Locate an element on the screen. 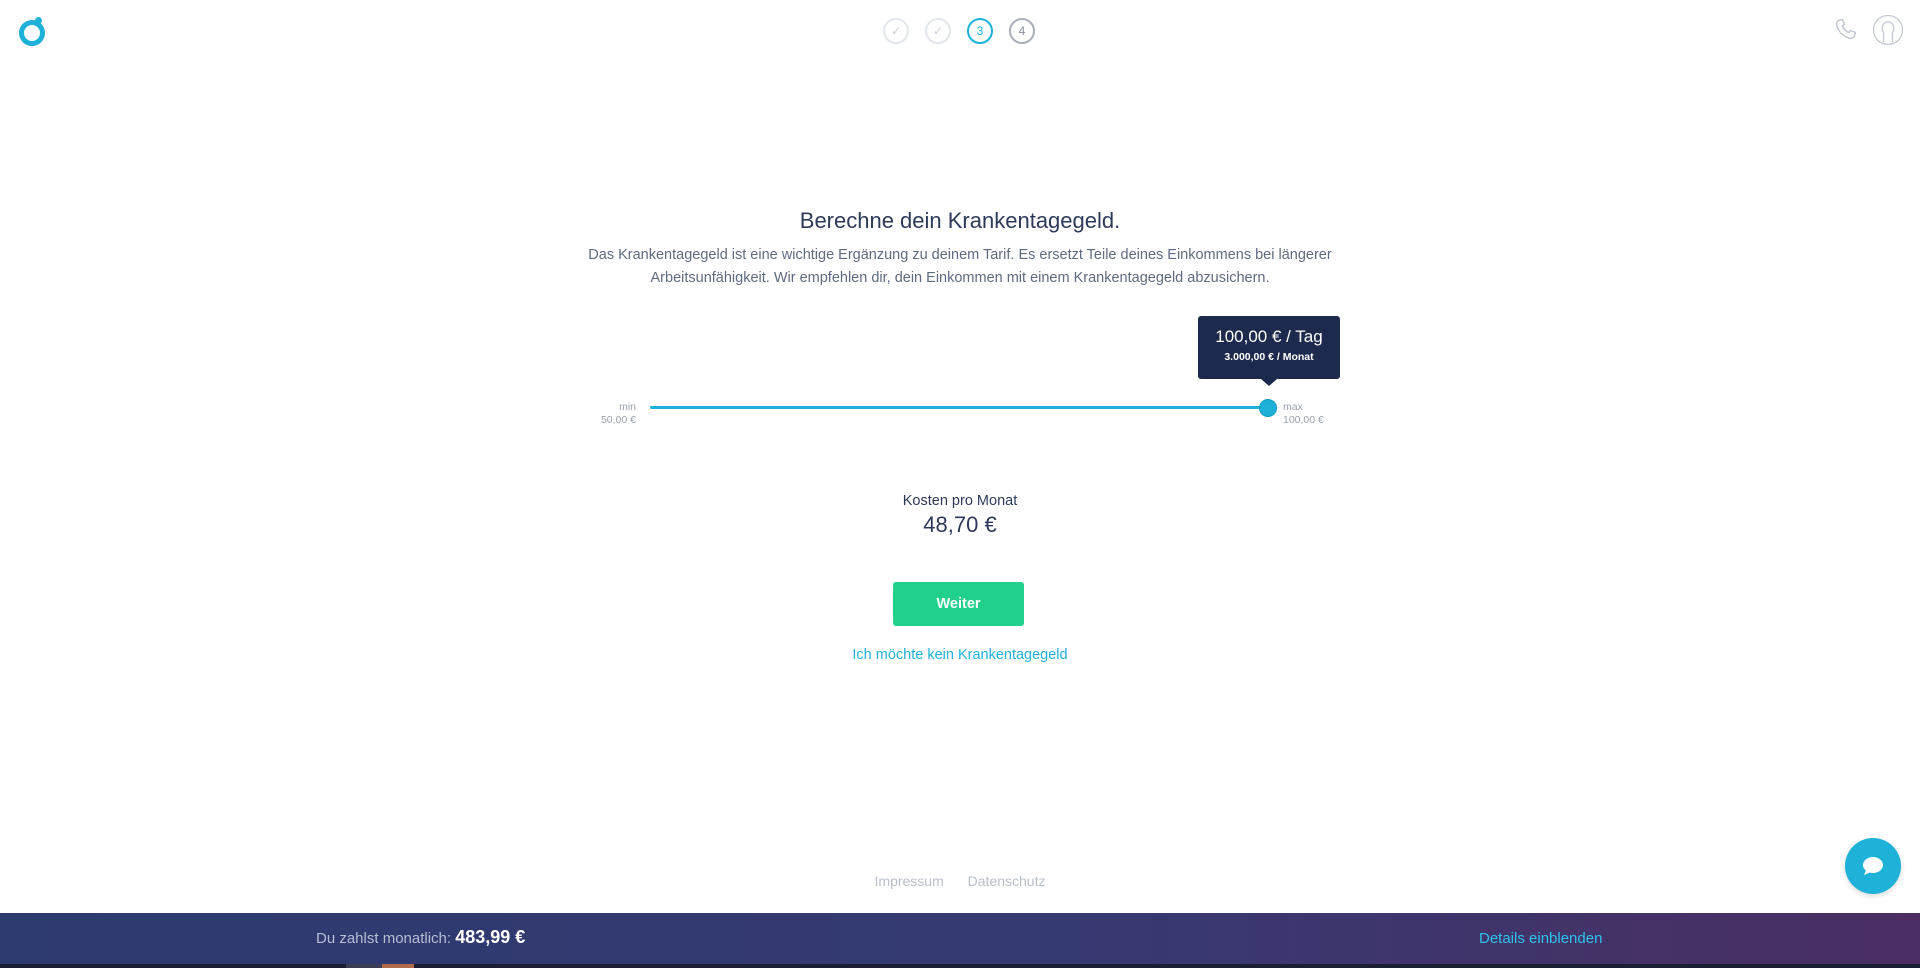 Image resolution: width=1920 pixels, height=968 pixels. max-value: 100,00 € is located at coordinates (1303, 420).